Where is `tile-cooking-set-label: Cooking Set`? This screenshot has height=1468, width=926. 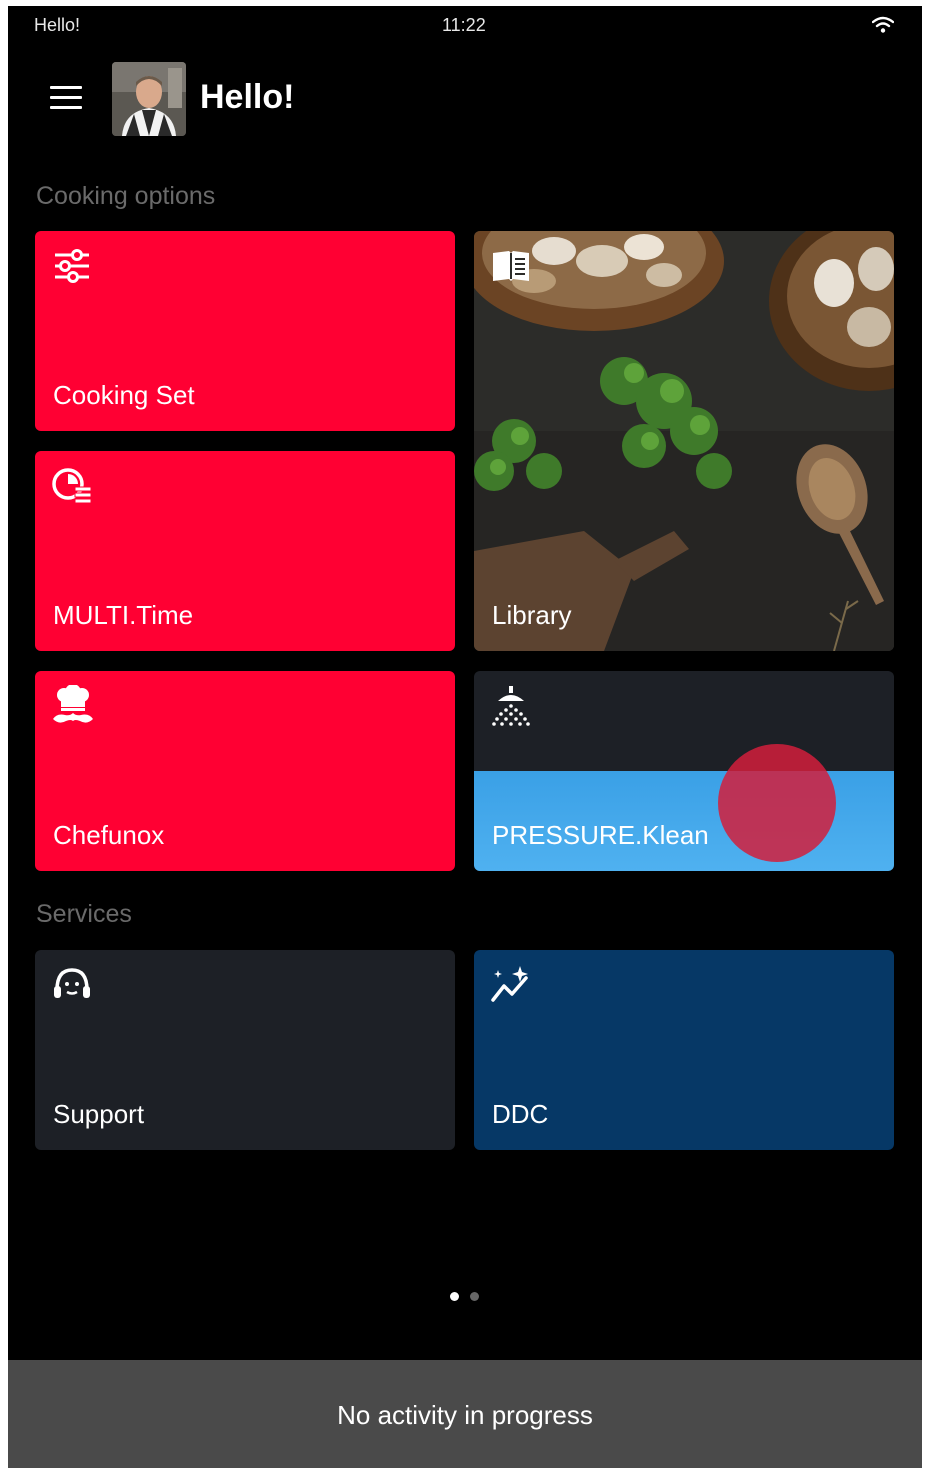 tile-cooking-set-label: Cooking Set is located at coordinates (124, 395).